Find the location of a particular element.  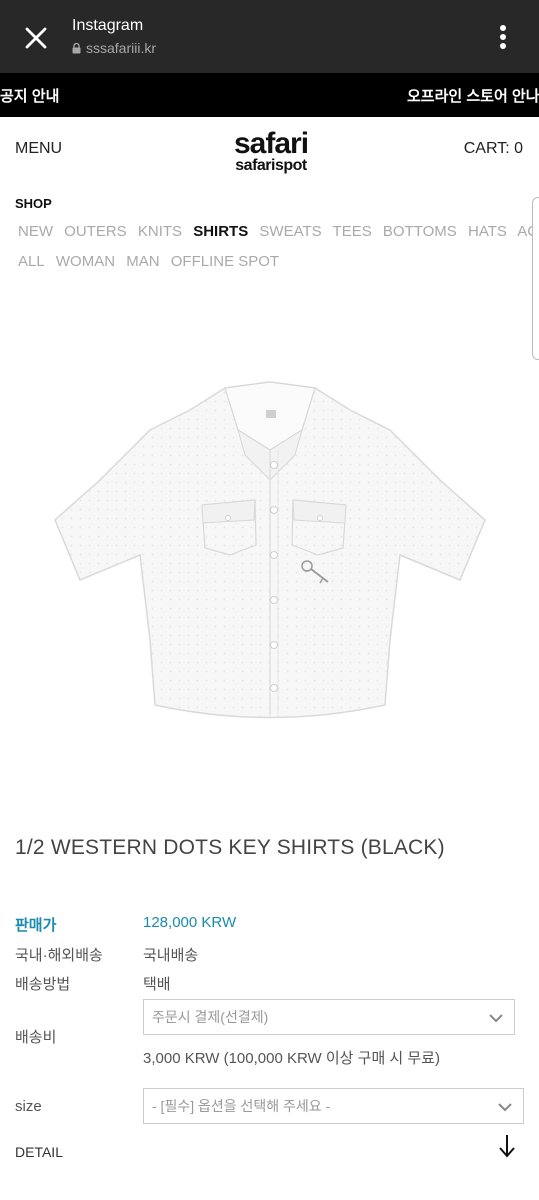

shipping-region-value: 국내배송 is located at coordinates (171, 955).